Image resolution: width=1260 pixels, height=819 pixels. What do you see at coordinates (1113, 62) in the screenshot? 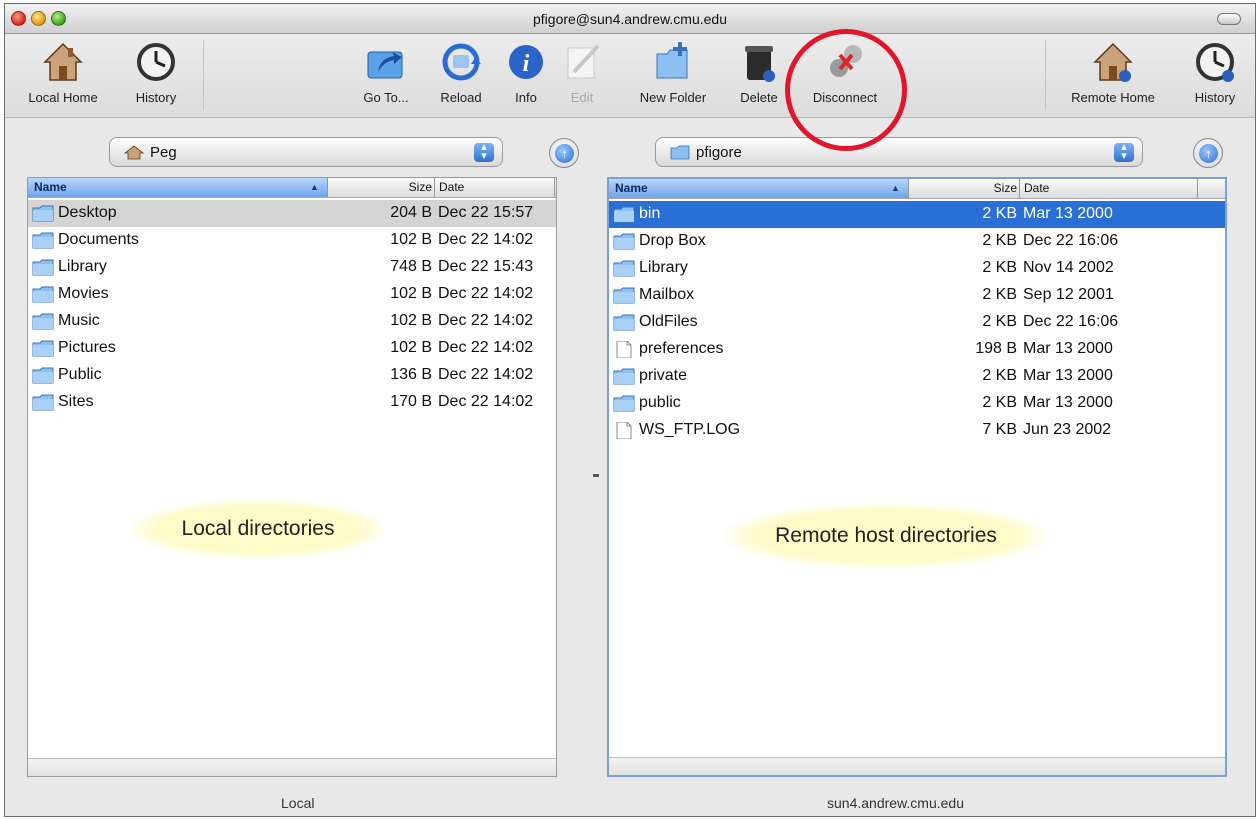
I see `remote-home-icon` at bounding box center [1113, 62].